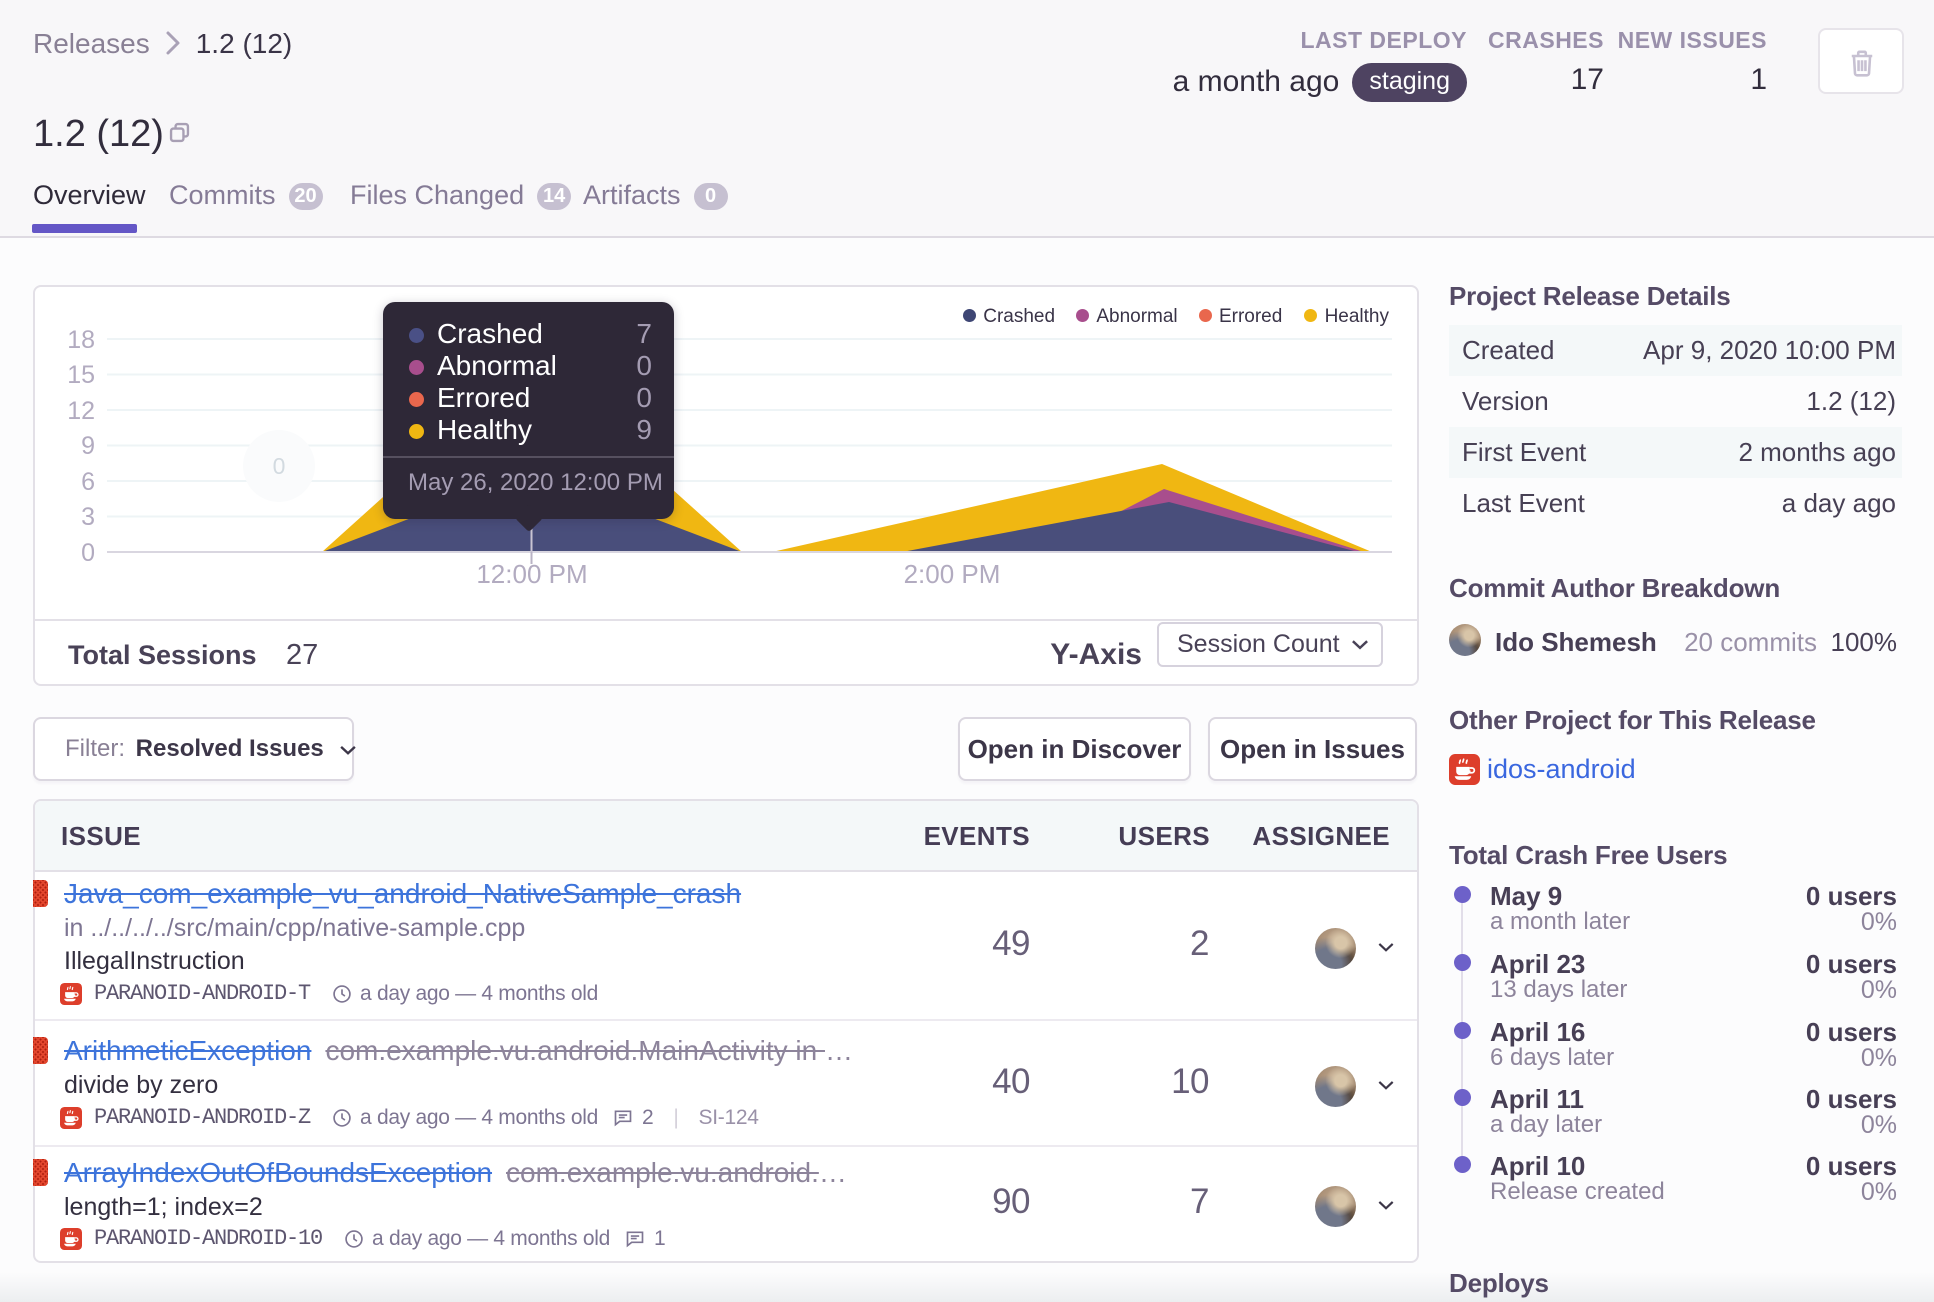 This screenshot has width=1934, height=1302. What do you see at coordinates (81, 340) in the screenshot?
I see `svg-text: 18` at bounding box center [81, 340].